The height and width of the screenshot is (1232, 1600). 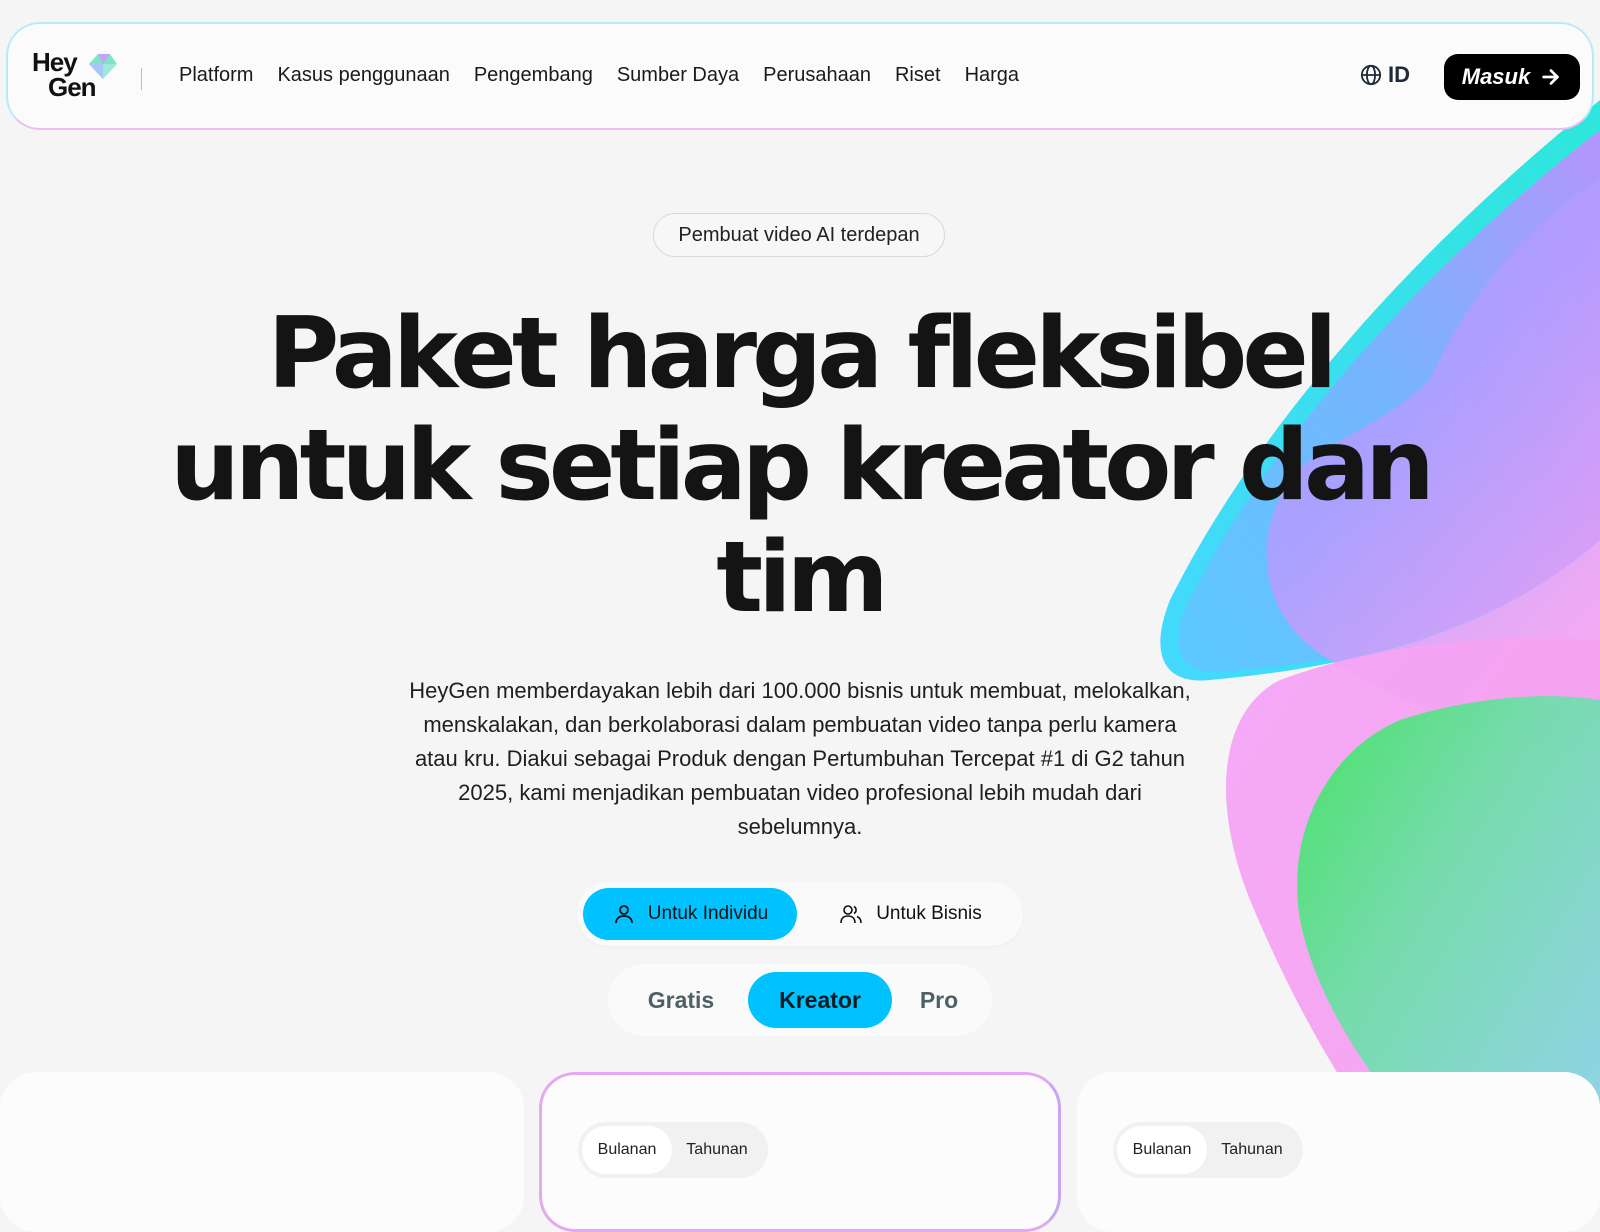 What do you see at coordinates (929, 913) in the screenshot?
I see `business-toggle-label: Untuk Bisnis` at bounding box center [929, 913].